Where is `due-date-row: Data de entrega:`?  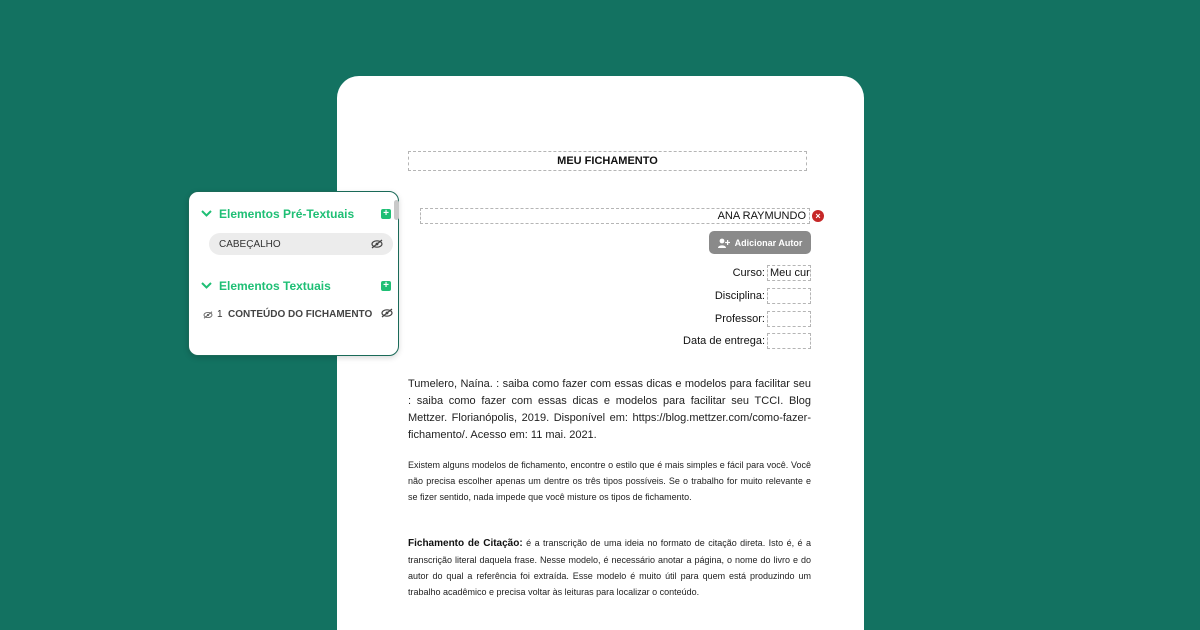 due-date-row: Data de entrega: is located at coordinates (747, 341).